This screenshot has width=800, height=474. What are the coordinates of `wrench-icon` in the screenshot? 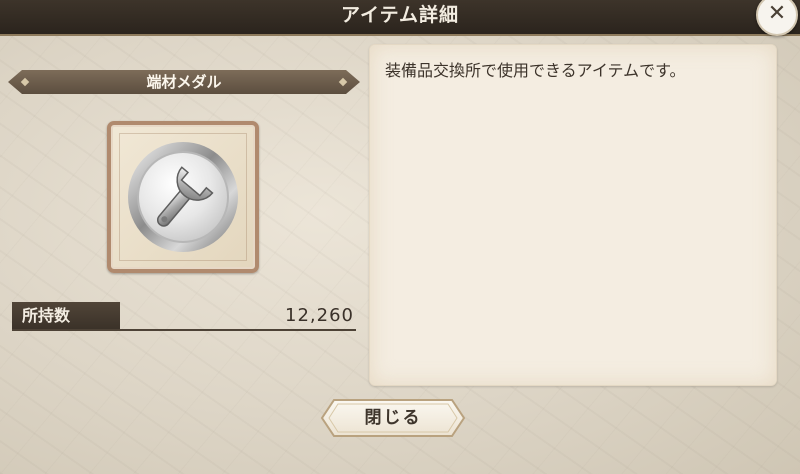 It's located at (183, 197).